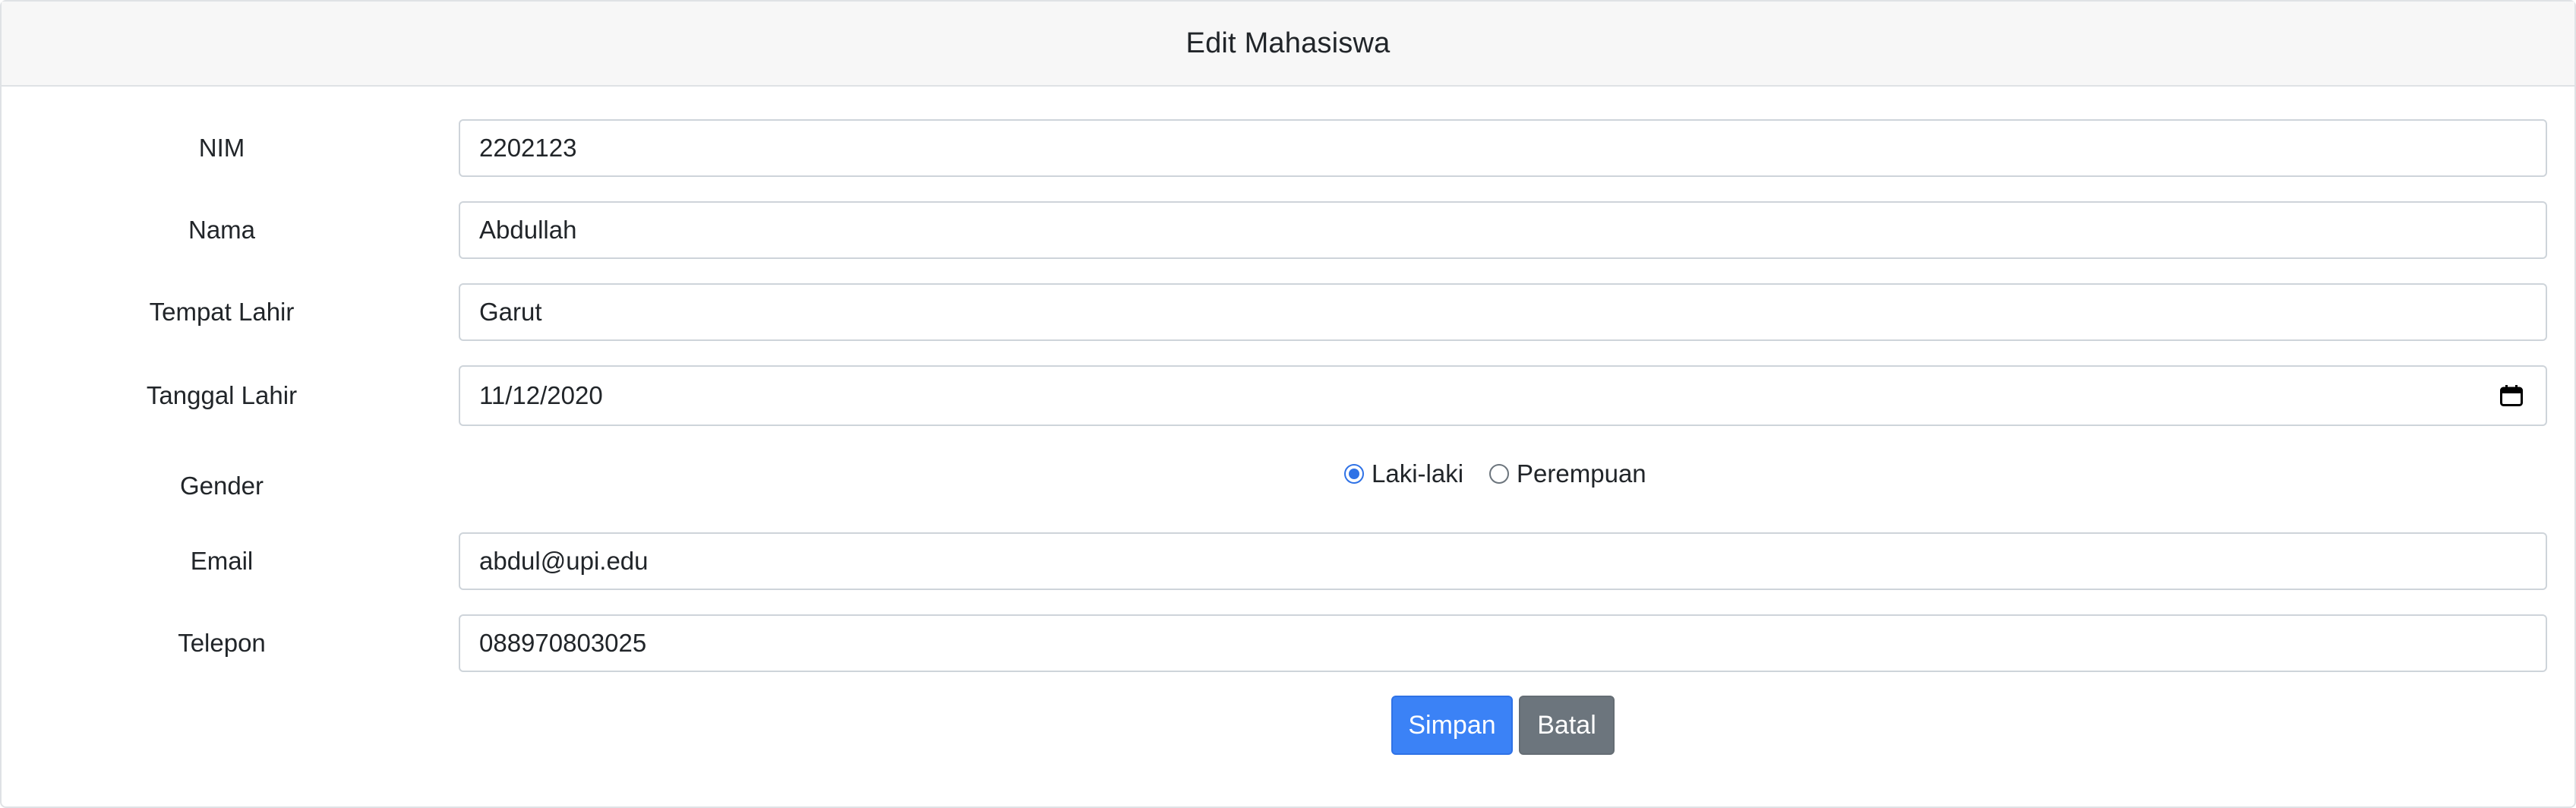 This screenshot has height=808, width=2576. I want to click on email-row: Email abdul@upi.edu, so click(1289, 561).